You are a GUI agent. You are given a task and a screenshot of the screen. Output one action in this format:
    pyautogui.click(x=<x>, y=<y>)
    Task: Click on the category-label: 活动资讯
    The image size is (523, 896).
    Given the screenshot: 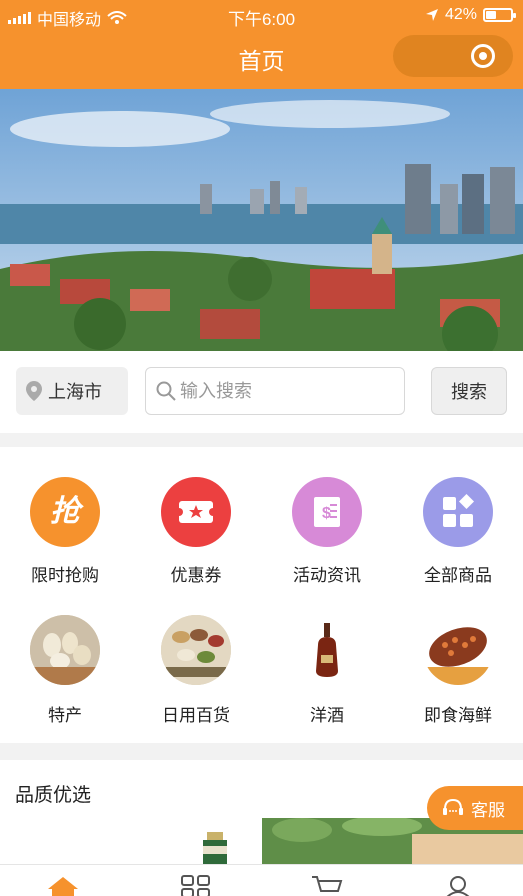 What is the action you would take?
    pyautogui.click(x=327, y=575)
    